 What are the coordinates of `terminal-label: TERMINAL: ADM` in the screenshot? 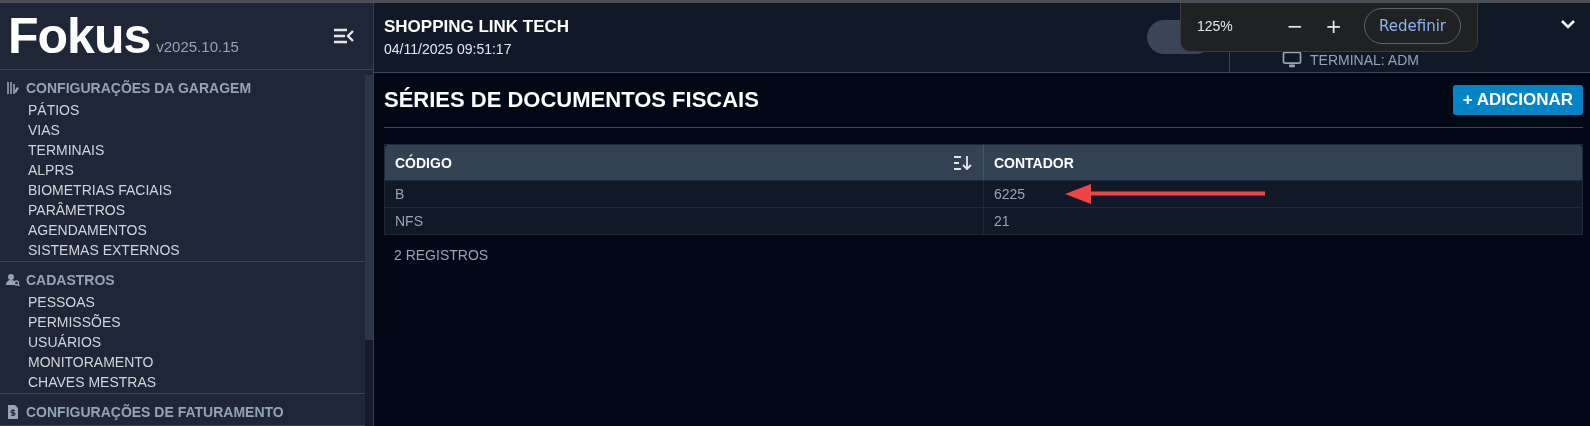 It's located at (1364, 59).